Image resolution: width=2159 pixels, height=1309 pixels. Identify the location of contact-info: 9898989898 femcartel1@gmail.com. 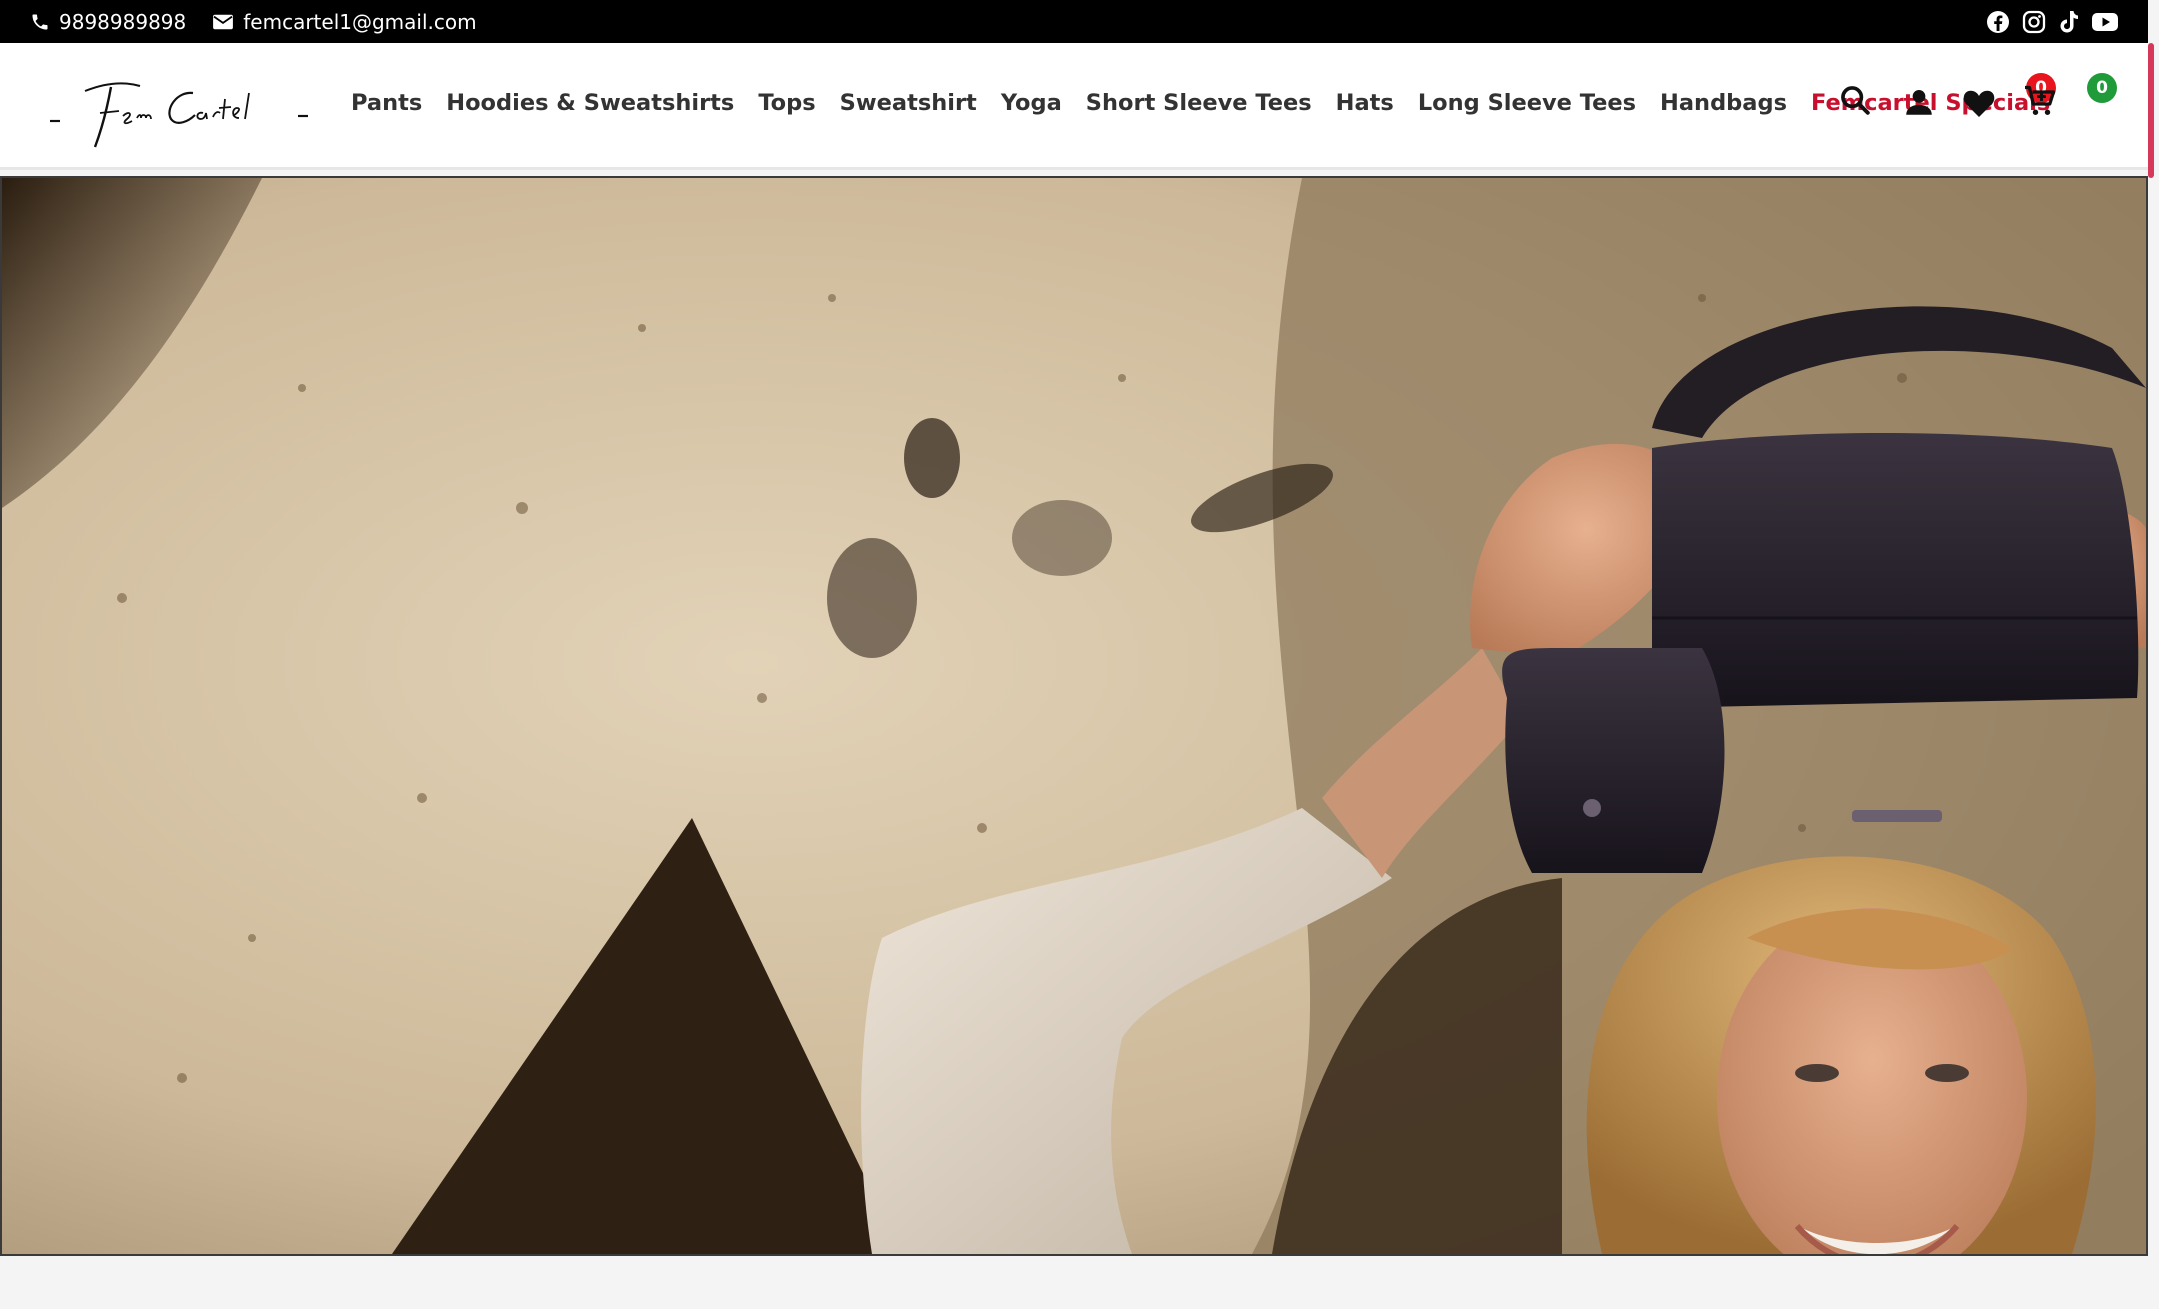
(253, 22).